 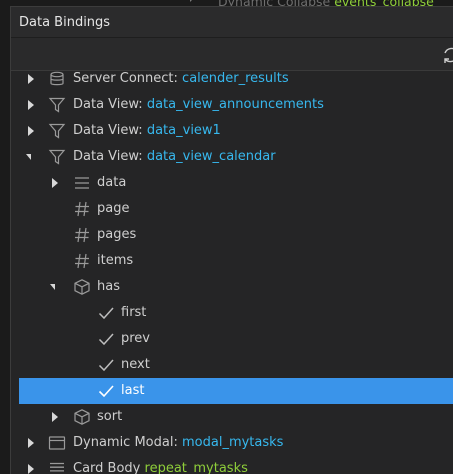 What do you see at coordinates (446, 55) in the screenshot?
I see `refresh-icon` at bounding box center [446, 55].